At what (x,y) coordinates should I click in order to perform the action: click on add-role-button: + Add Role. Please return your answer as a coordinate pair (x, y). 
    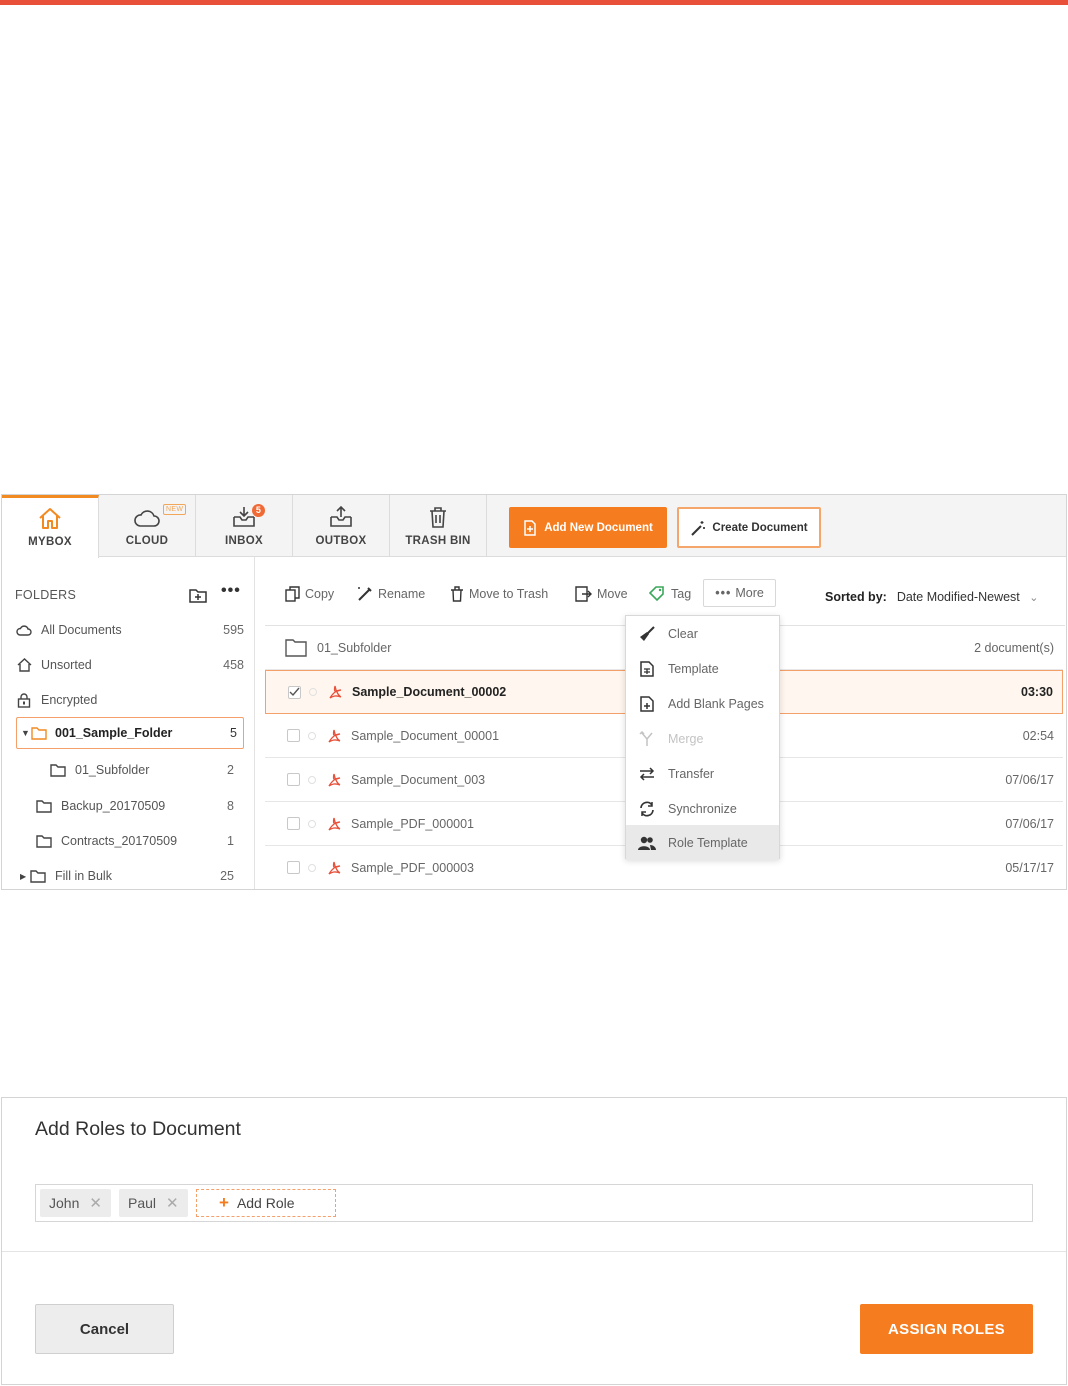
    Looking at the image, I should click on (266, 1203).